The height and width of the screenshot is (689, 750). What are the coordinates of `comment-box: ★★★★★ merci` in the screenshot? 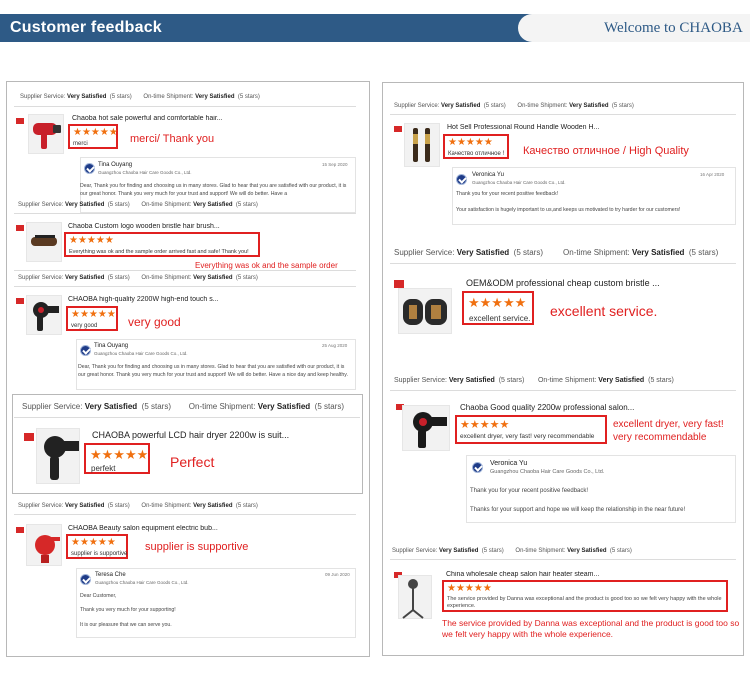 It's located at (93, 136).